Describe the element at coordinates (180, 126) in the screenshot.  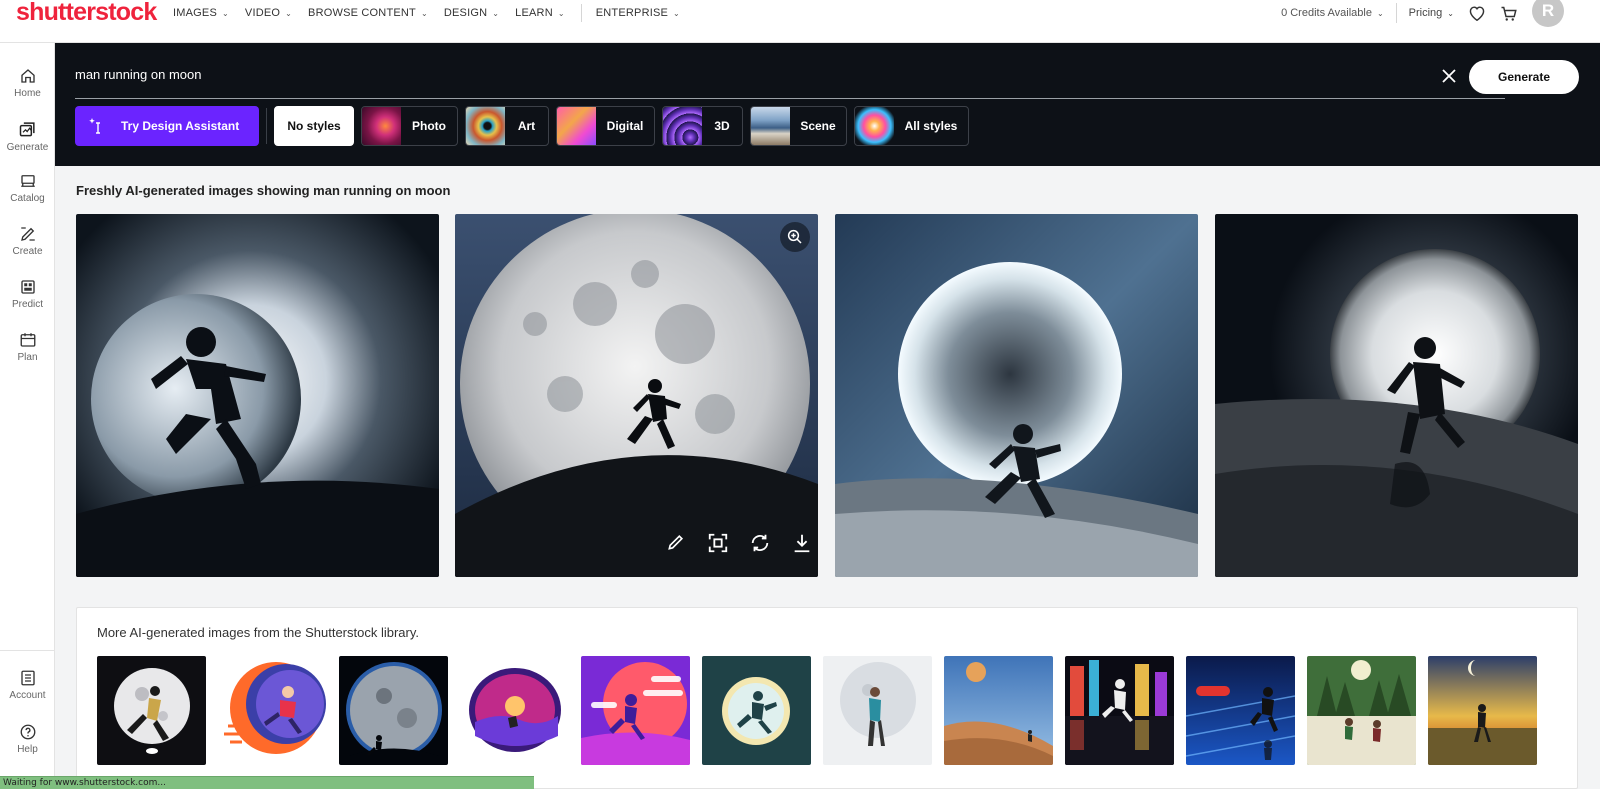
I see `assistant-label: Try Design Assistant` at that location.